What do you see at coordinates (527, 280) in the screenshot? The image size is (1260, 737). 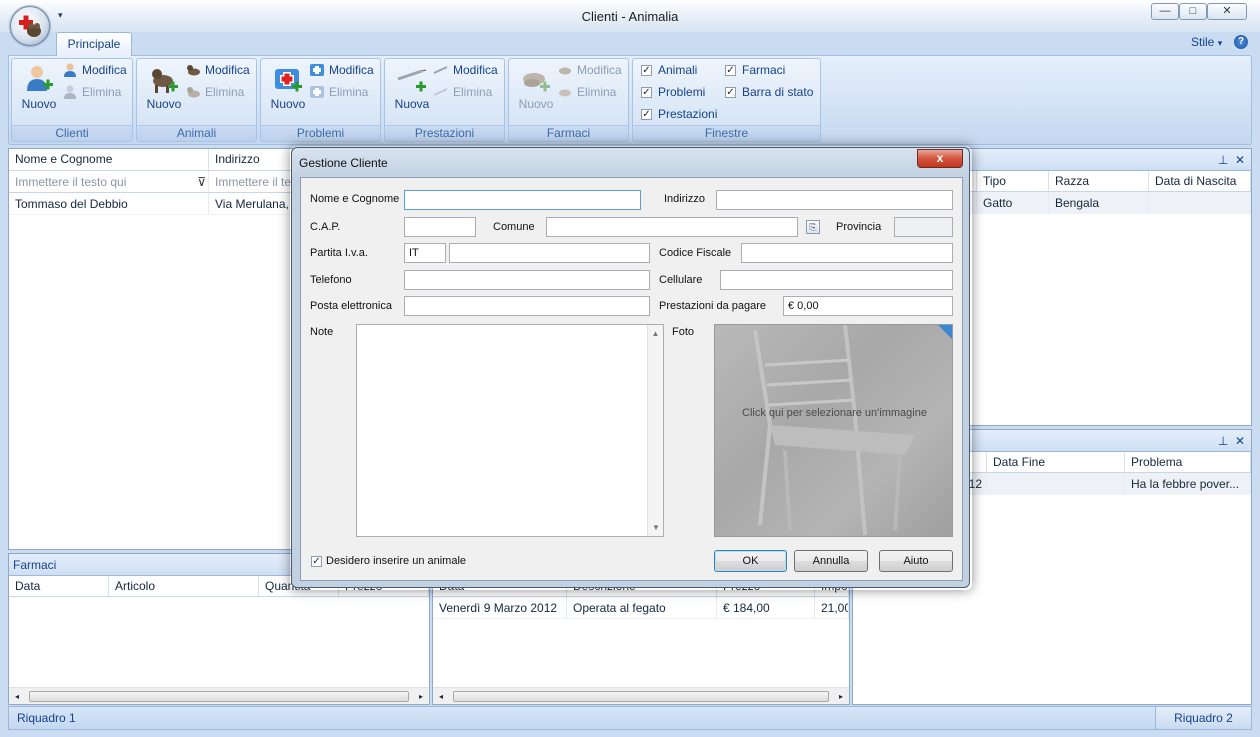 I see `phone-field` at bounding box center [527, 280].